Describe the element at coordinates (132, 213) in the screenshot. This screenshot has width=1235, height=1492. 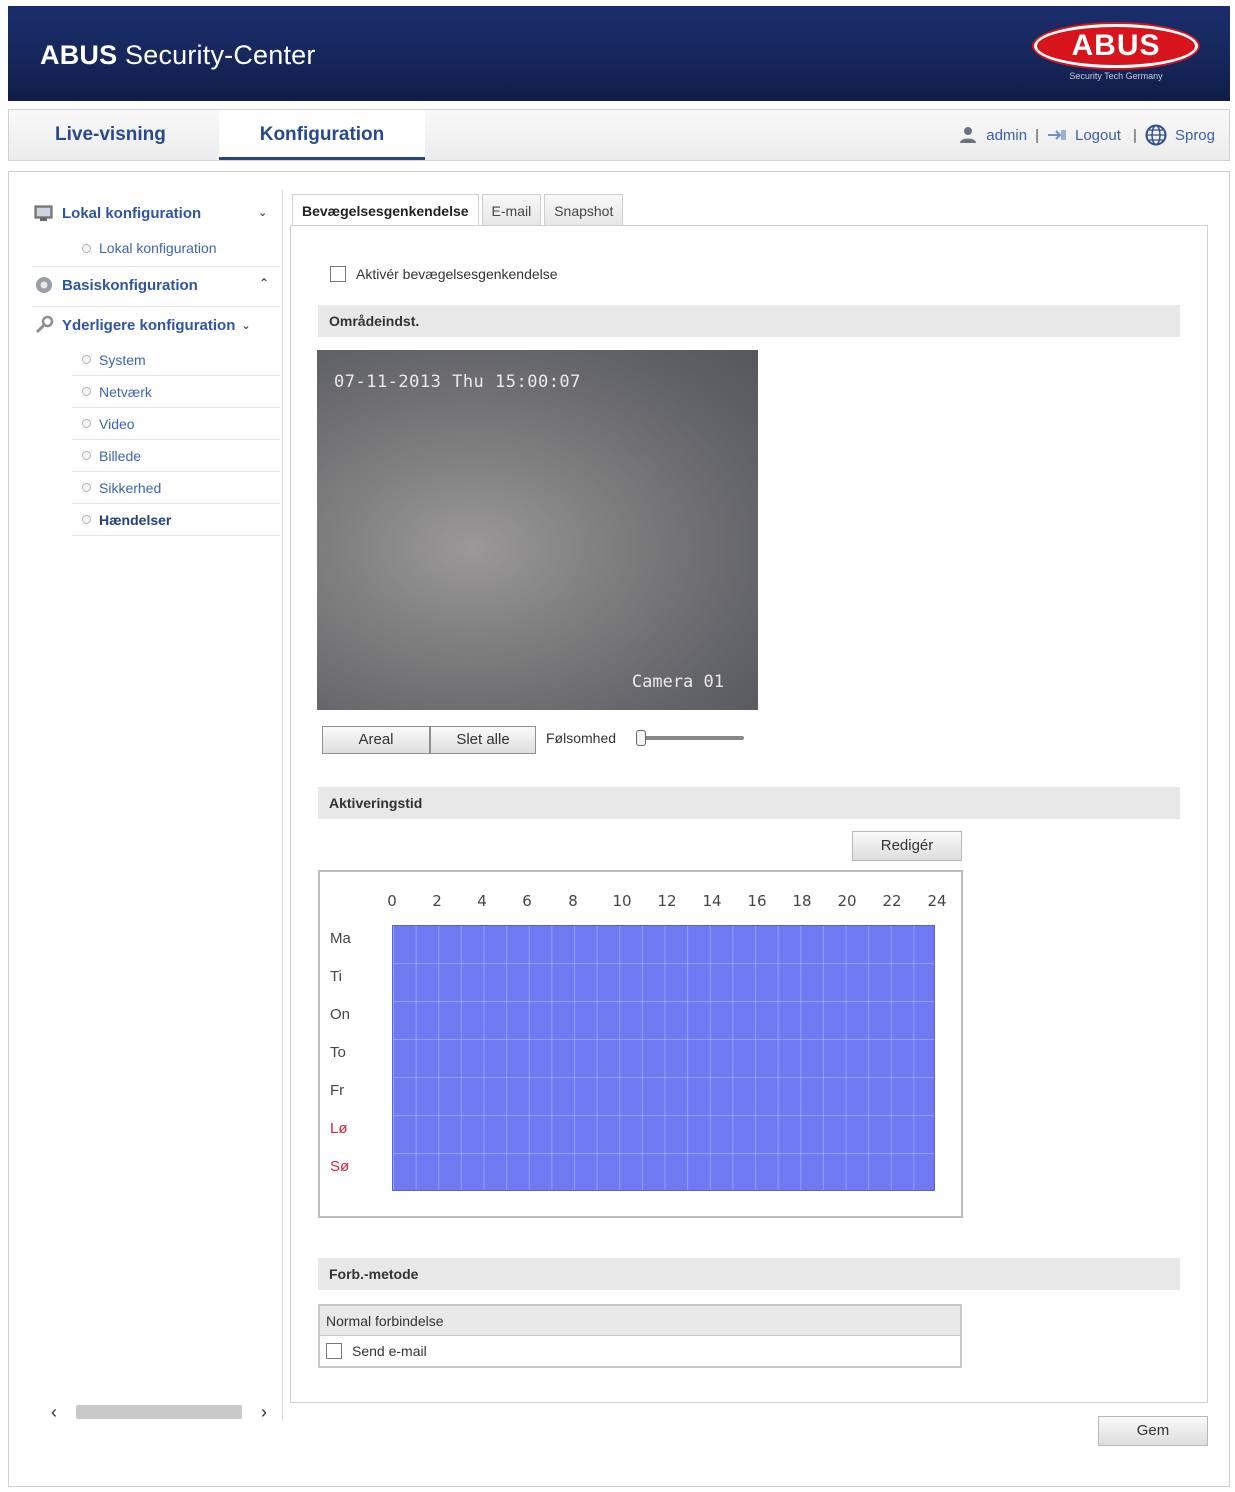
I see `sidebar-section-label: Lokal konfiguration` at that location.